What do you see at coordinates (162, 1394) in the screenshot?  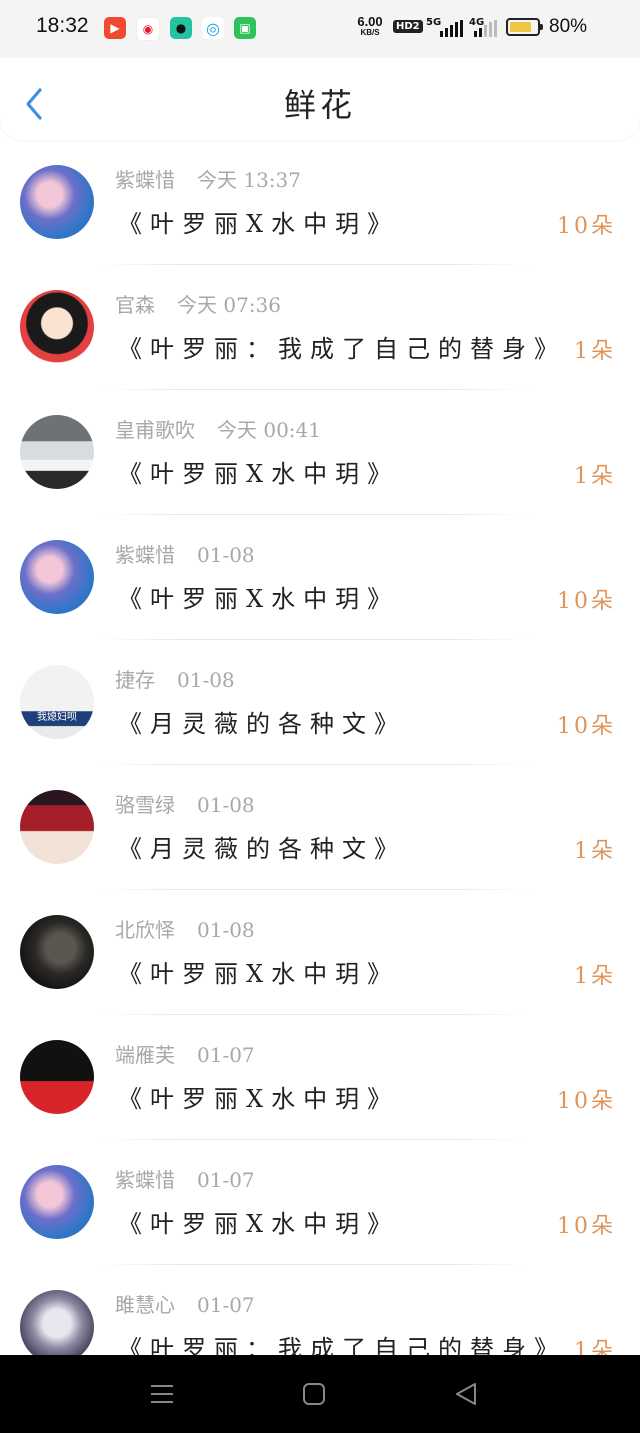 I see `menu-icon` at bounding box center [162, 1394].